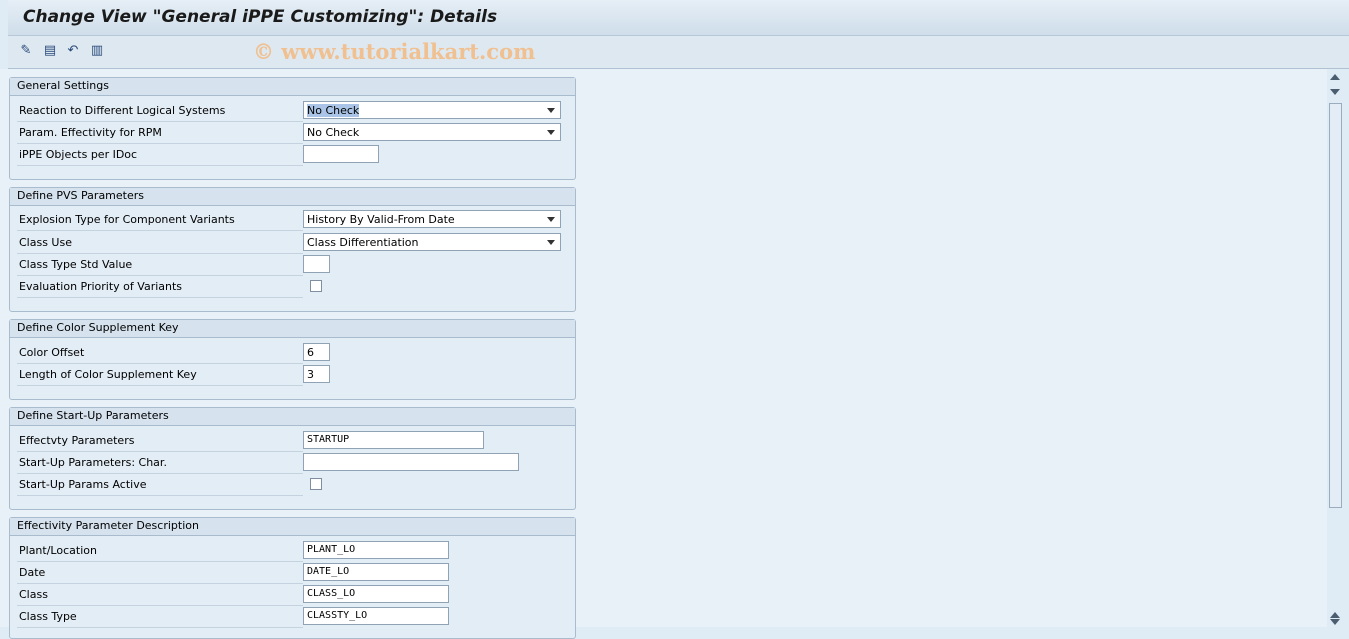 This screenshot has width=1349, height=639. Describe the element at coordinates (160, 155) in the screenshot. I see `field-row: iPPE Objects per IDoc` at that location.